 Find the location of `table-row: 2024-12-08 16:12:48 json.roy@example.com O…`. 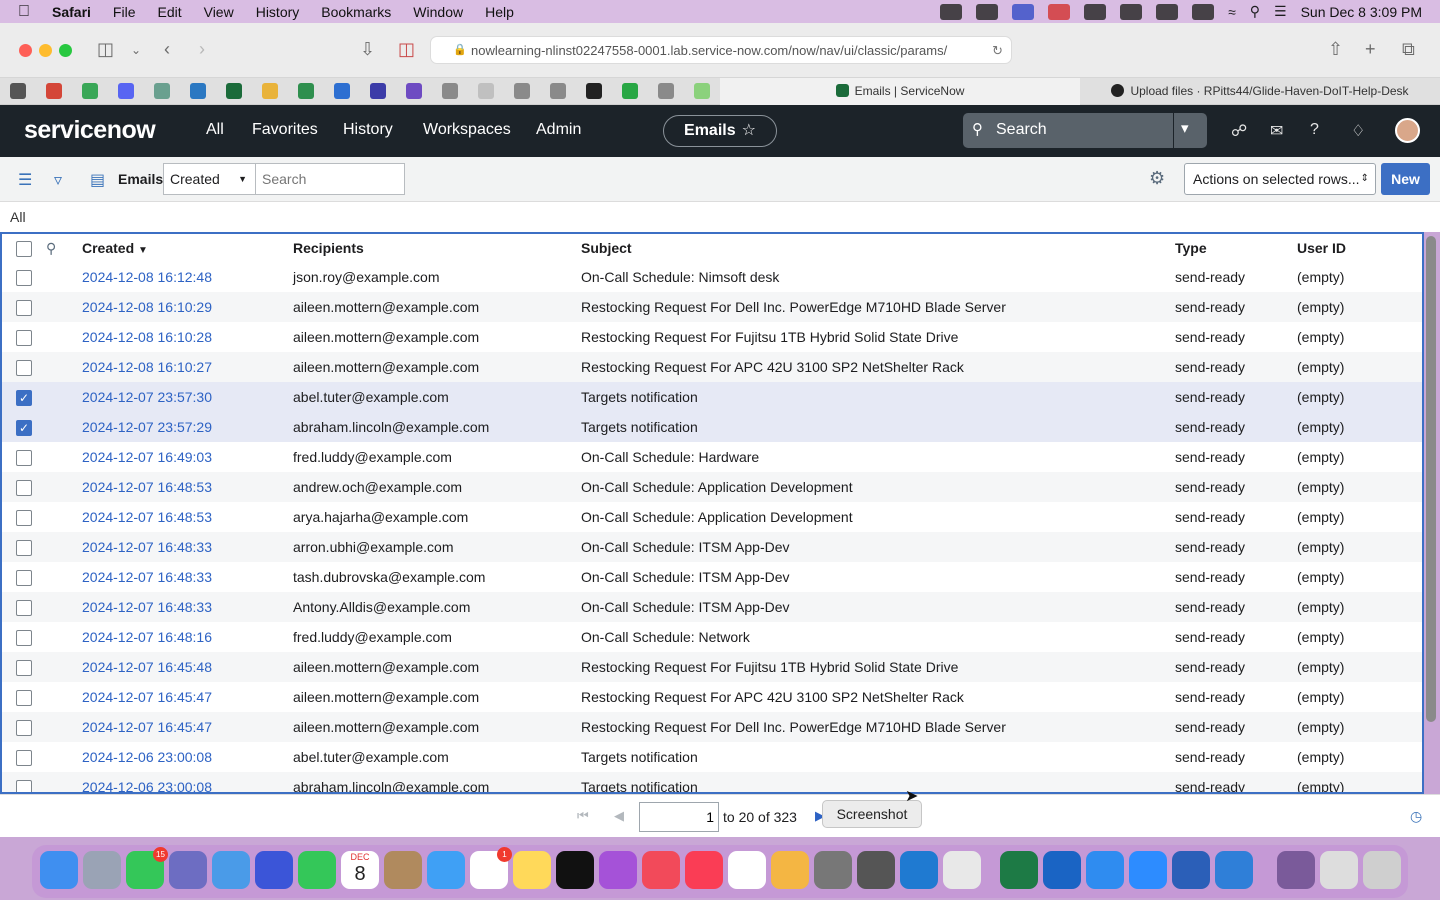

table-row: 2024-12-08 16:12:48 json.roy@example.com O… is located at coordinates (712, 277).